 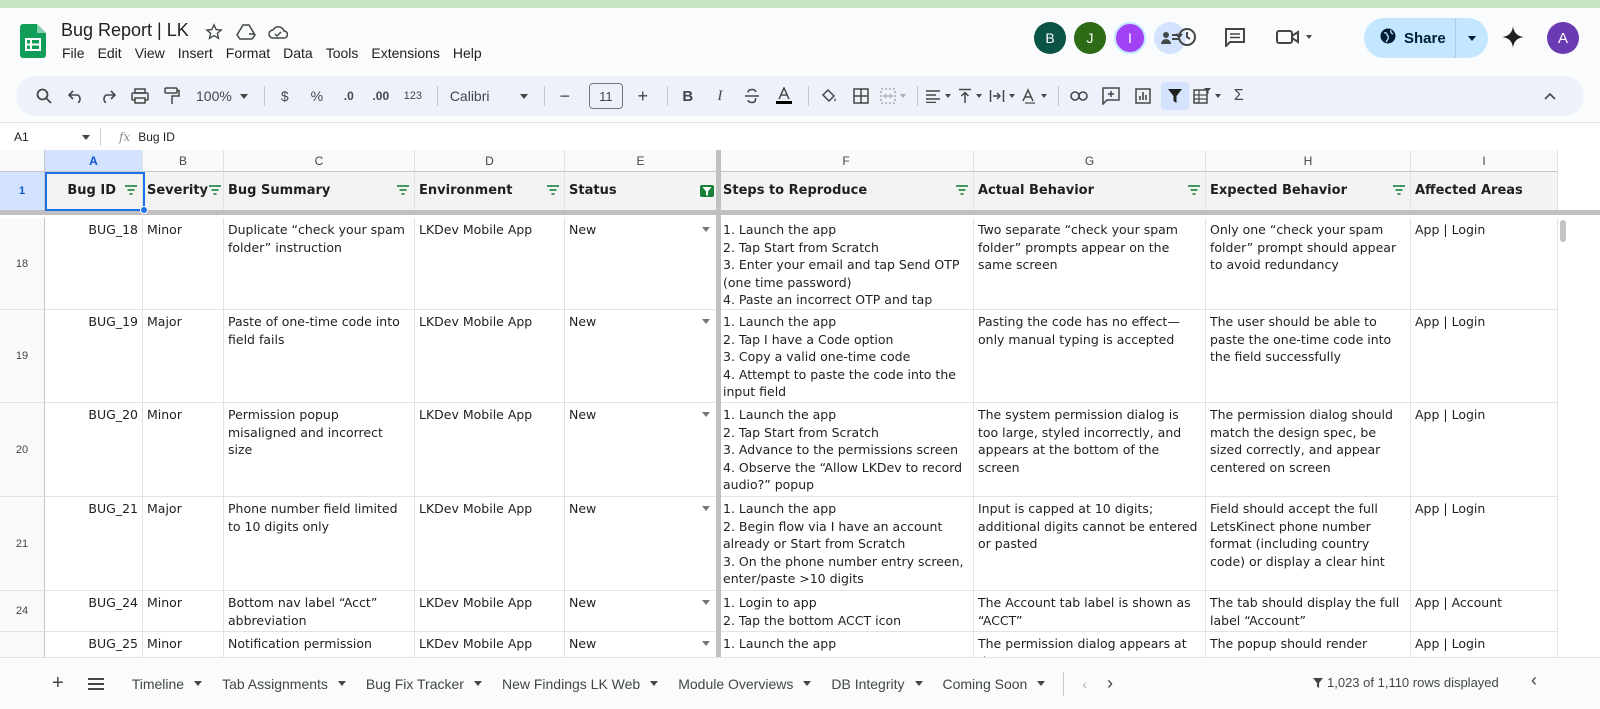 I want to click on collaborator-avatar-i: I, so click(x=1130, y=38).